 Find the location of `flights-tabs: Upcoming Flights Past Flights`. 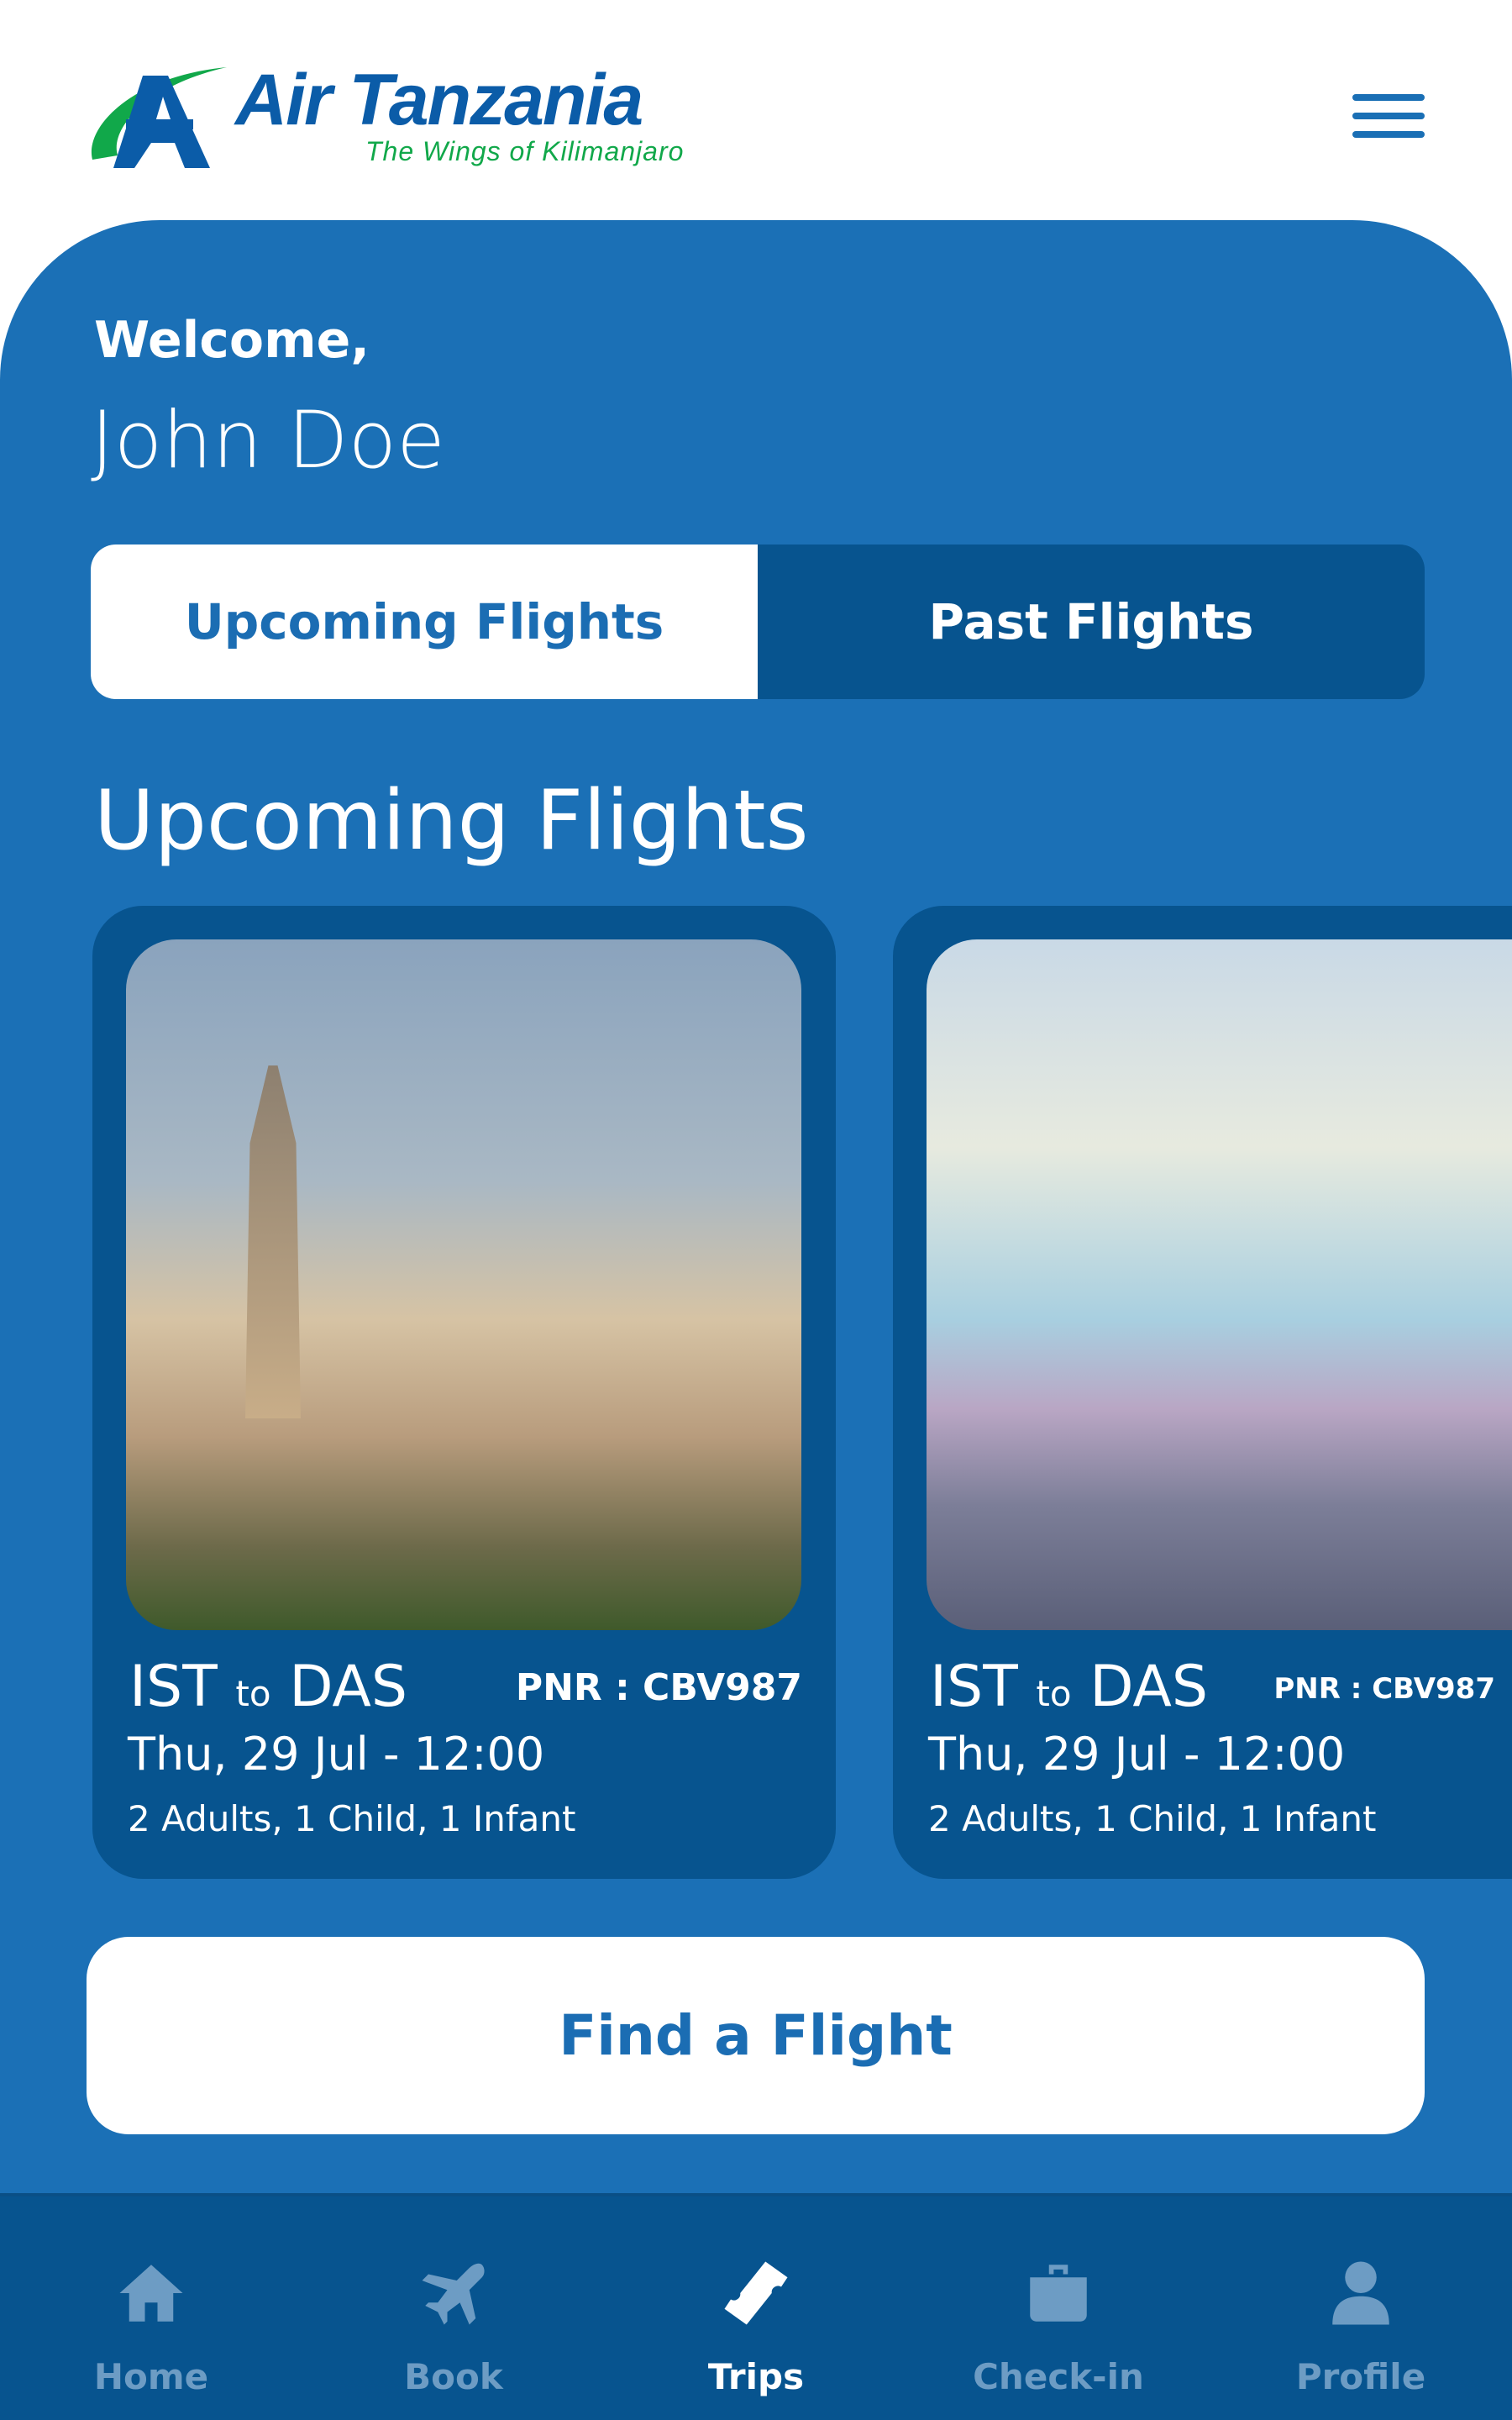

flights-tabs: Upcoming Flights Past Flights is located at coordinates (758, 621).